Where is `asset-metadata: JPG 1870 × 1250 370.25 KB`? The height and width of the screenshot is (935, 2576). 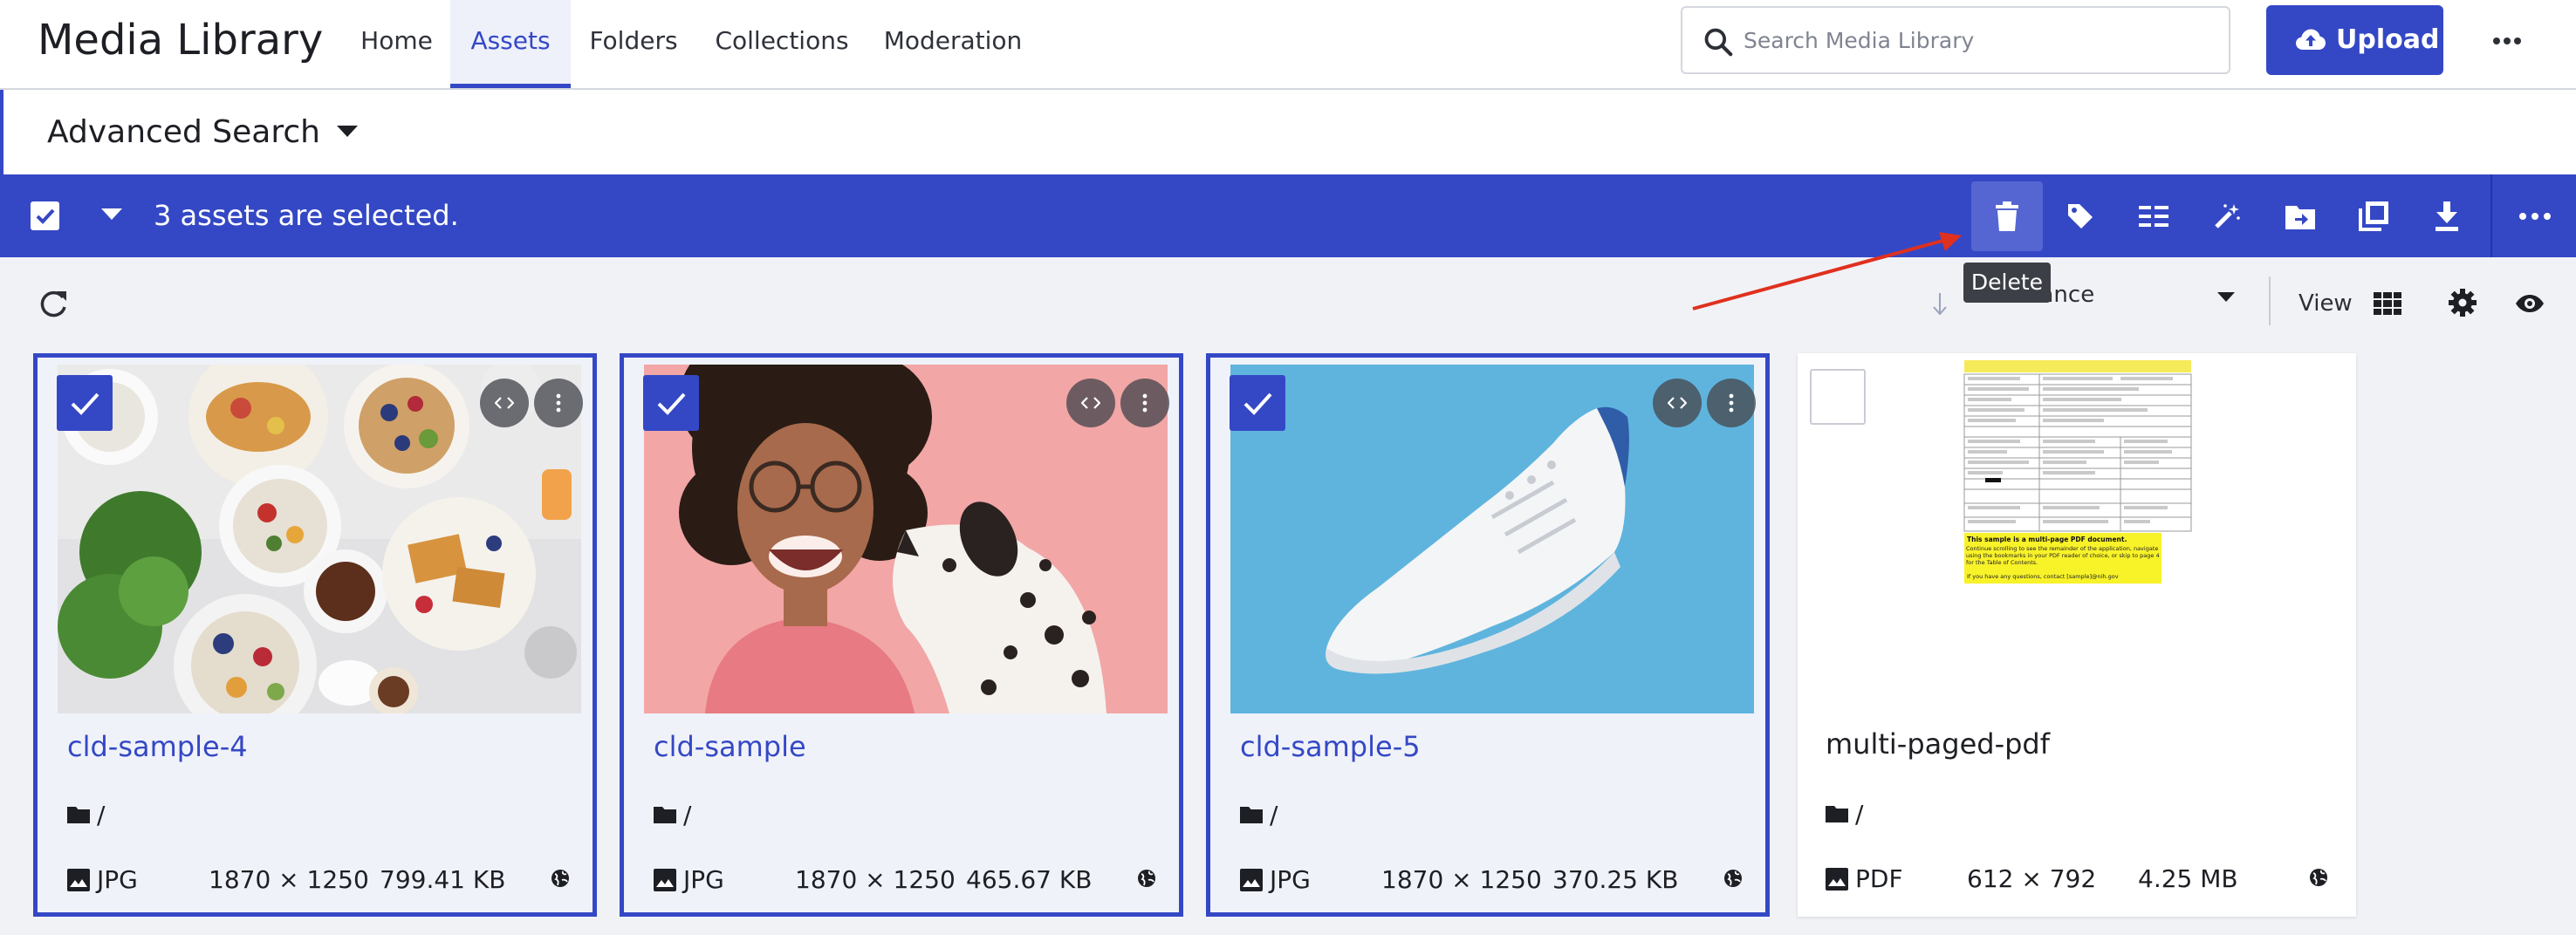 asset-metadata: JPG 1870 × 1250 370.25 KB is located at coordinates (1497, 880).